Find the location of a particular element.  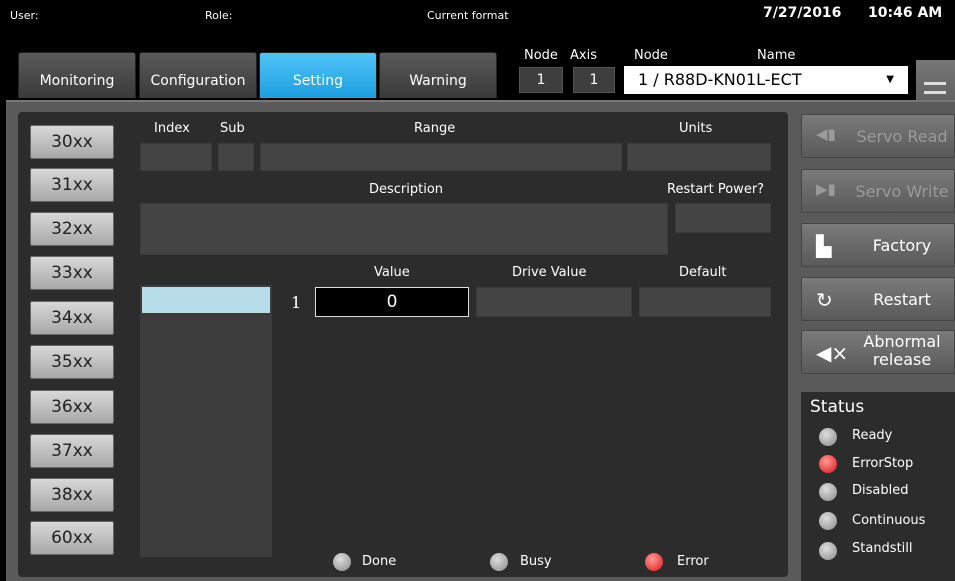

restart-button: ↻ Restart is located at coordinates (878, 299).